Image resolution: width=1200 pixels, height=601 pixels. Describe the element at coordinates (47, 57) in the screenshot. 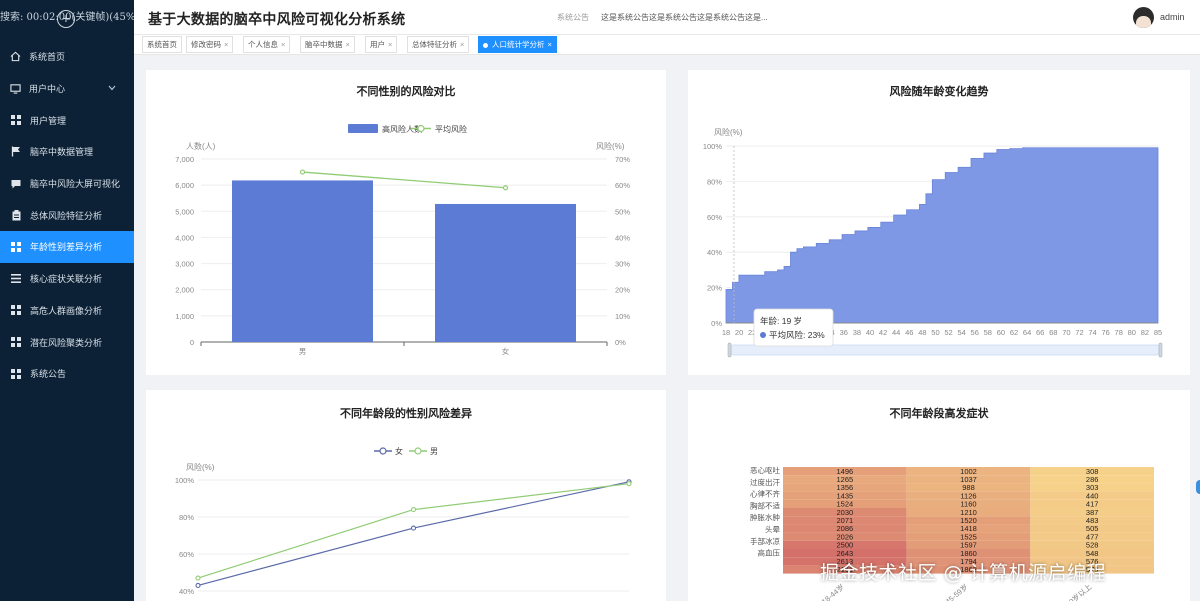

I see `sidebar-item-label: 系统首页` at that location.